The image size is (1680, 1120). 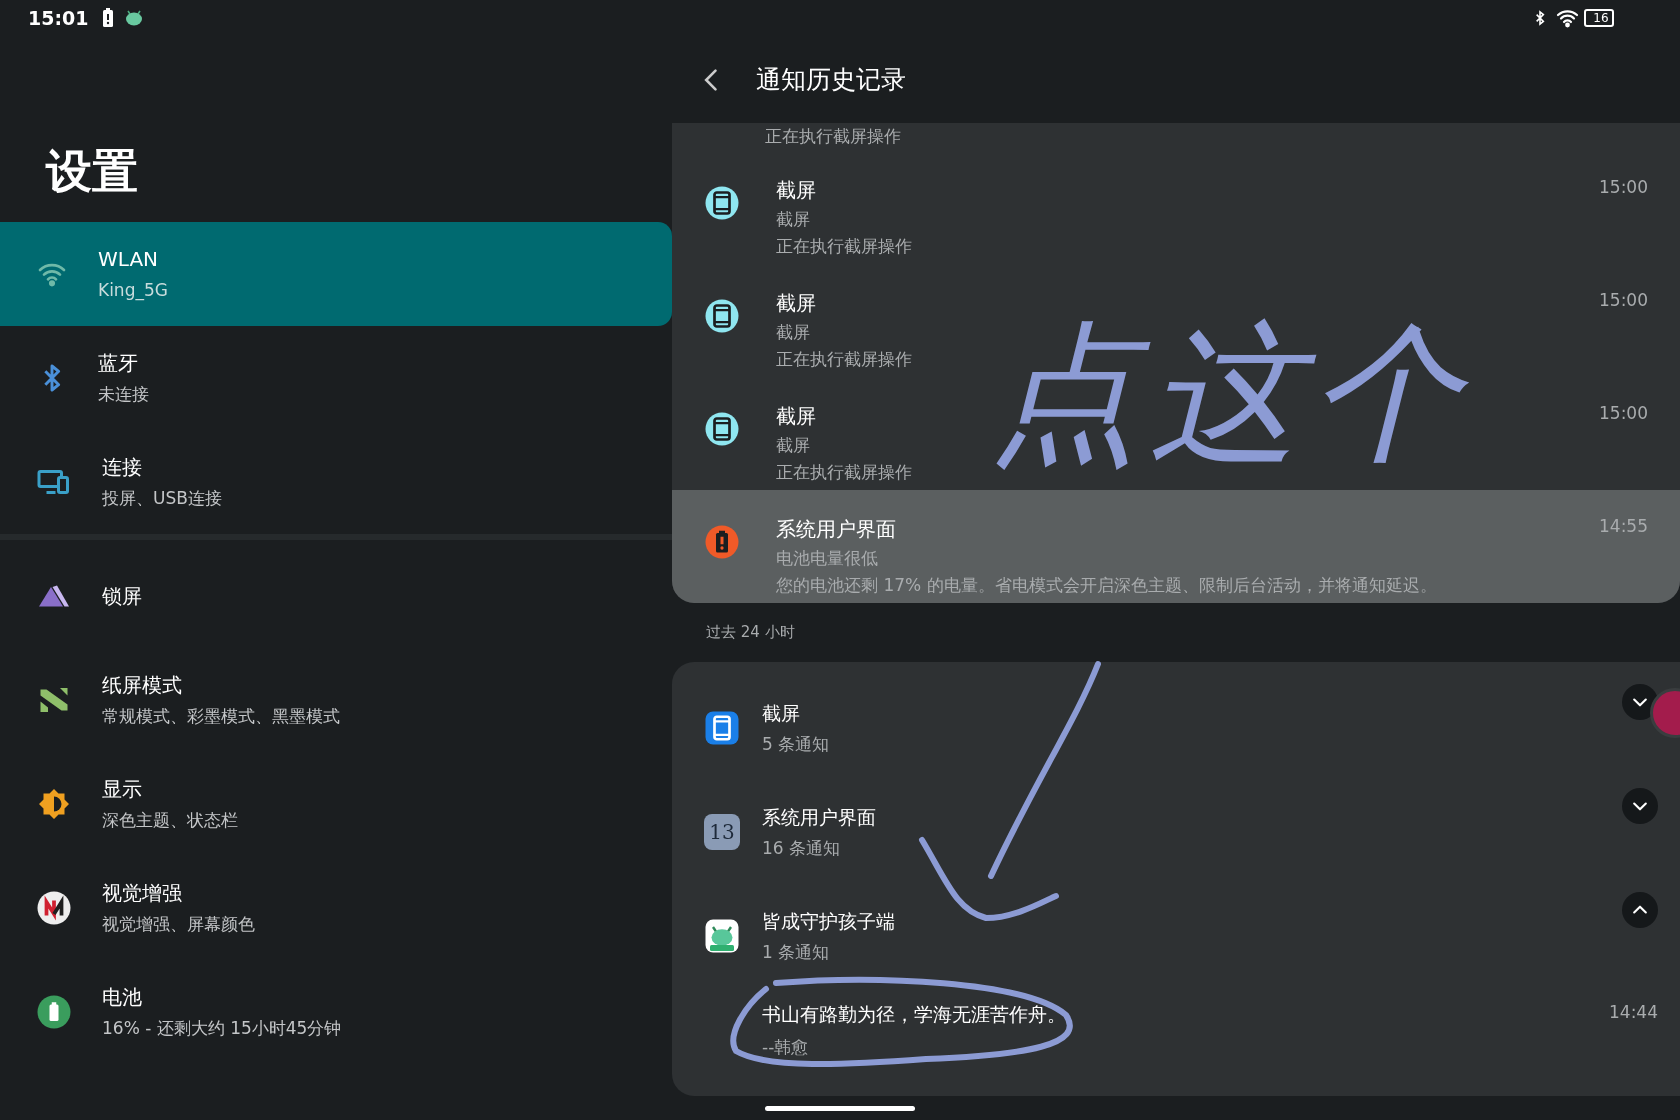 I want to click on item-title: 锁屏, so click(x=122, y=596).